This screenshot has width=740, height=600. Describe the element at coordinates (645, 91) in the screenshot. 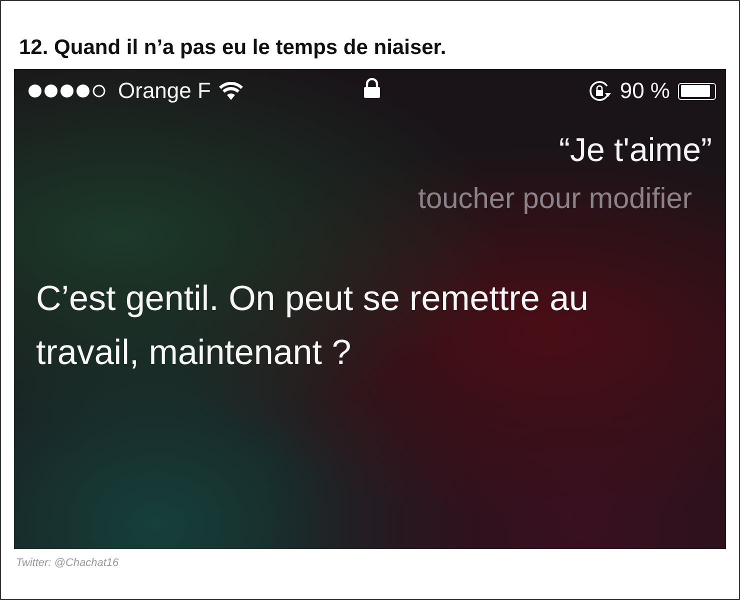

I see `battery-percentage: 90 %` at that location.